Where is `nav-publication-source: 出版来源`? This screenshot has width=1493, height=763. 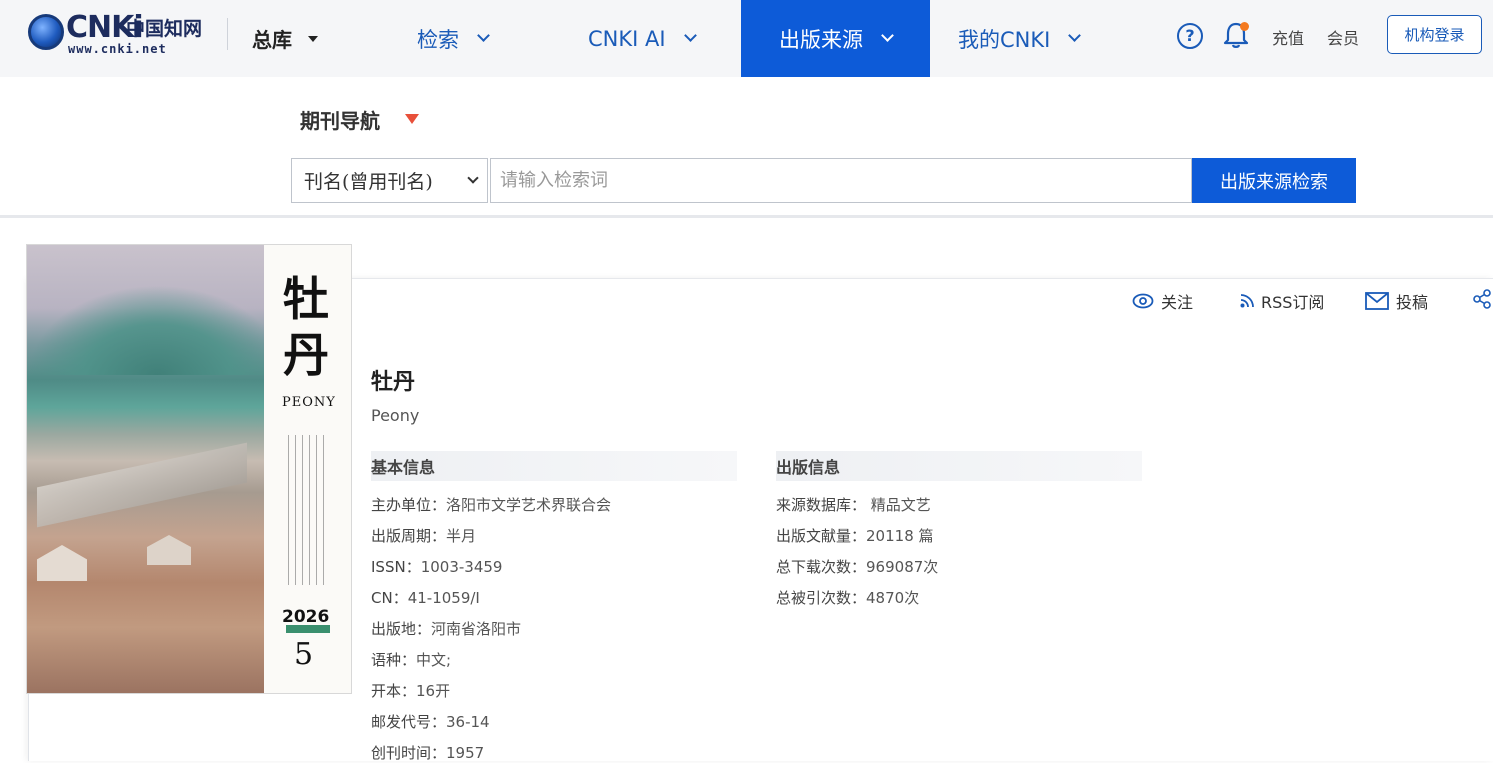 nav-publication-source: 出版来源 is located at coordinates (835, 38).